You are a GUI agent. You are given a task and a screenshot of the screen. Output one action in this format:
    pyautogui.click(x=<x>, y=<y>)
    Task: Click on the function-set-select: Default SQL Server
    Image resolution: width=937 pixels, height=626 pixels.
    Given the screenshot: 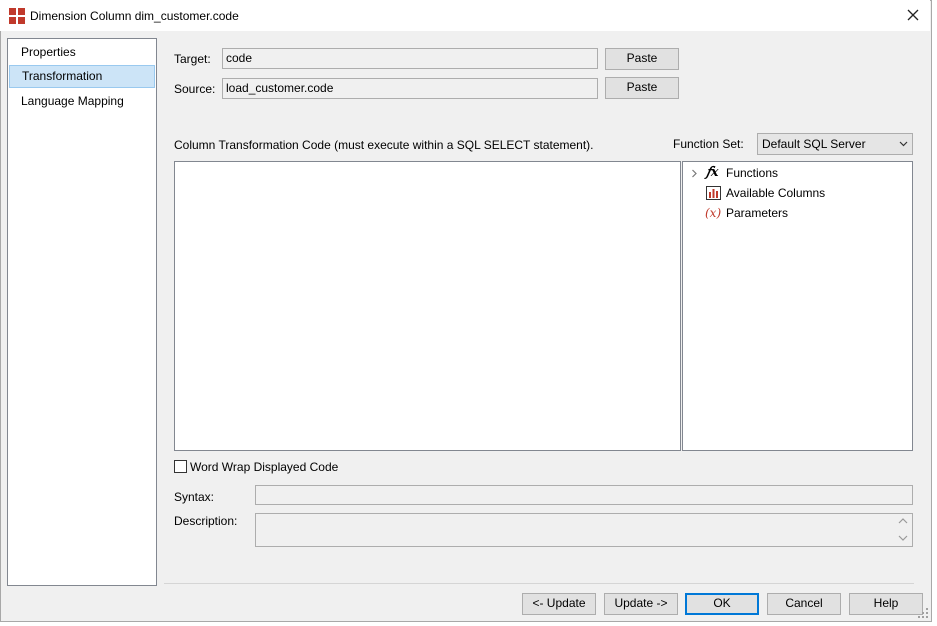 What is the action you would take?
    pyautogui.click(x=835, y=144)
    